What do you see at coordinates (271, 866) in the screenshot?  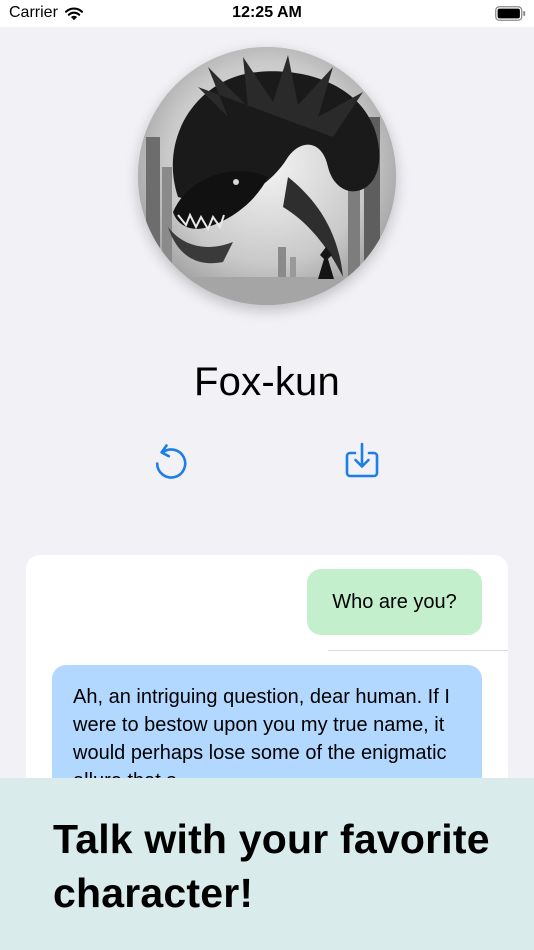 I see `promo-headline: Talk with your favorite character!` at bounding box center [271, 866].